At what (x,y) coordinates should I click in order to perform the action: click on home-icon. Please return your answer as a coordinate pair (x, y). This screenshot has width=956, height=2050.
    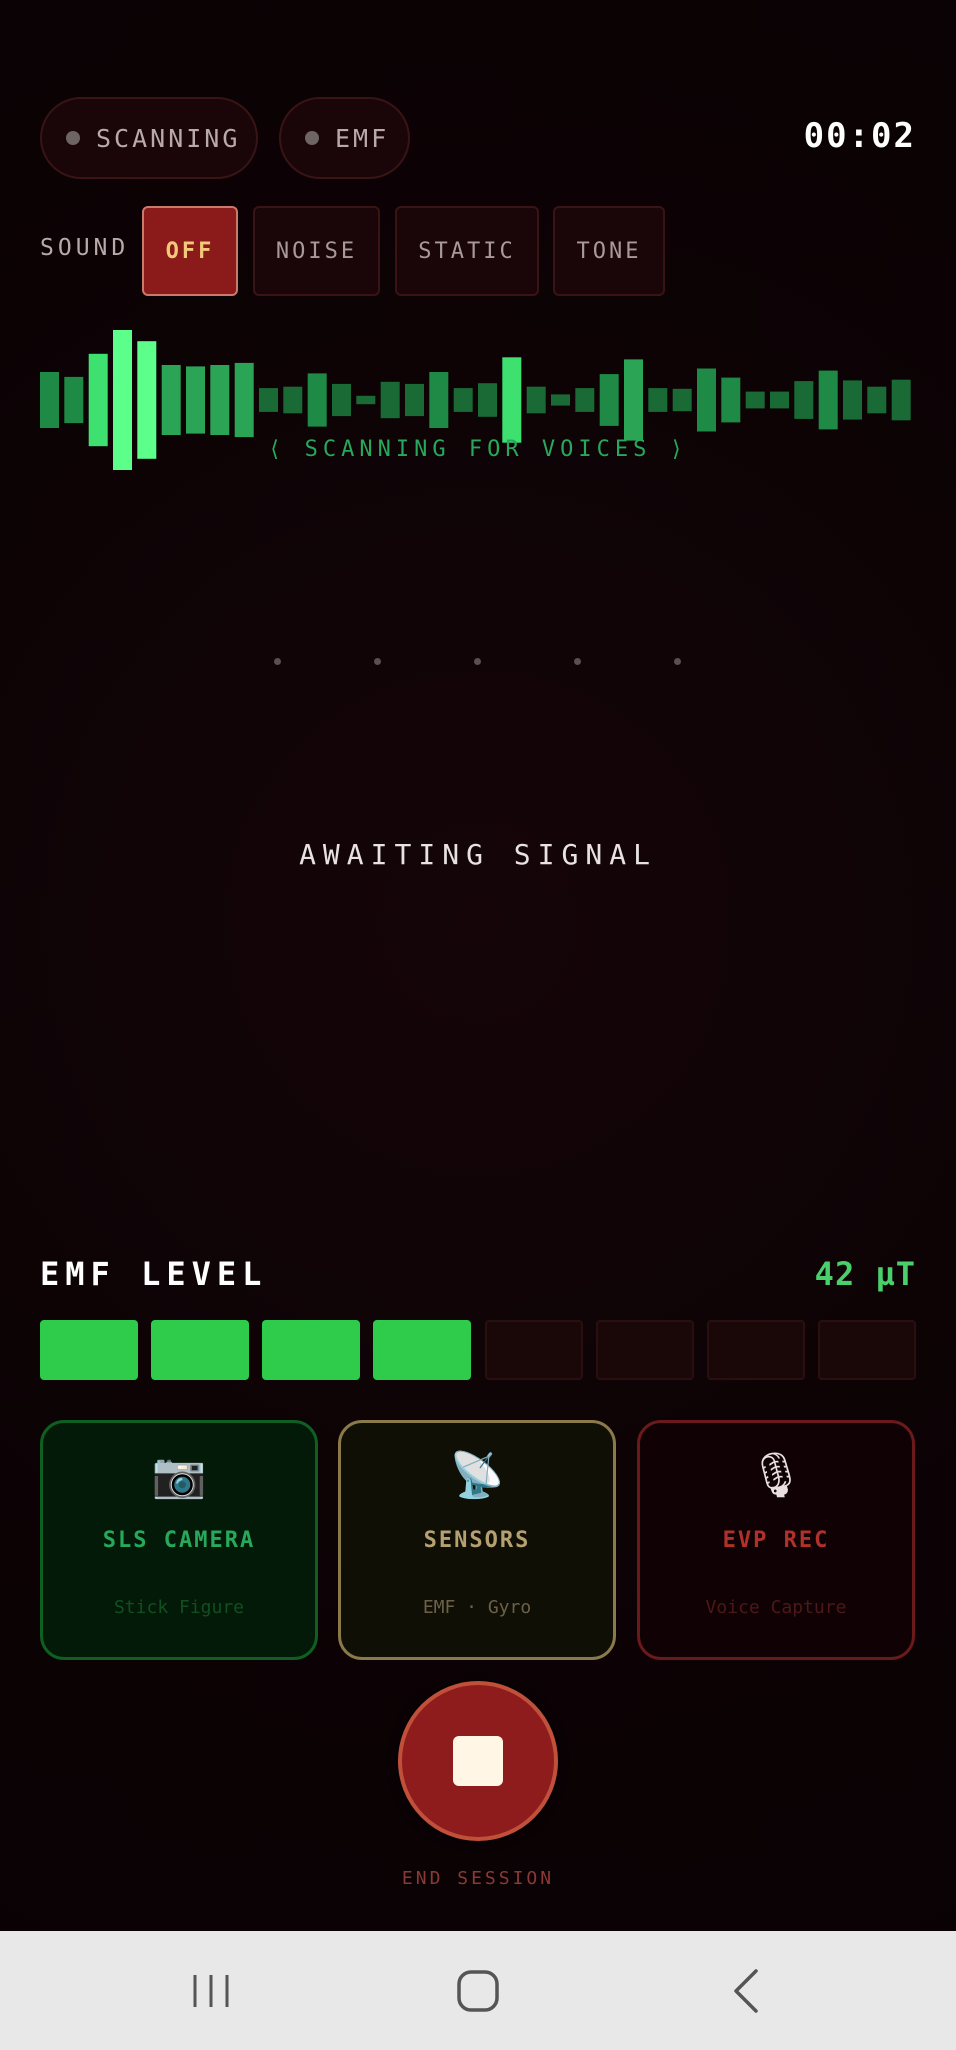
    Looking at the image, I should click on (478, 1991).